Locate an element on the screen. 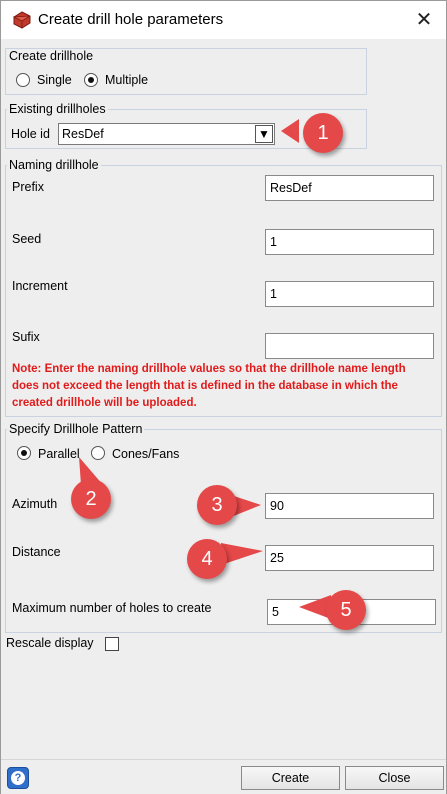 This screenshot has height=794, width=447. help-icon: ? is located at coordinates (18, 778).